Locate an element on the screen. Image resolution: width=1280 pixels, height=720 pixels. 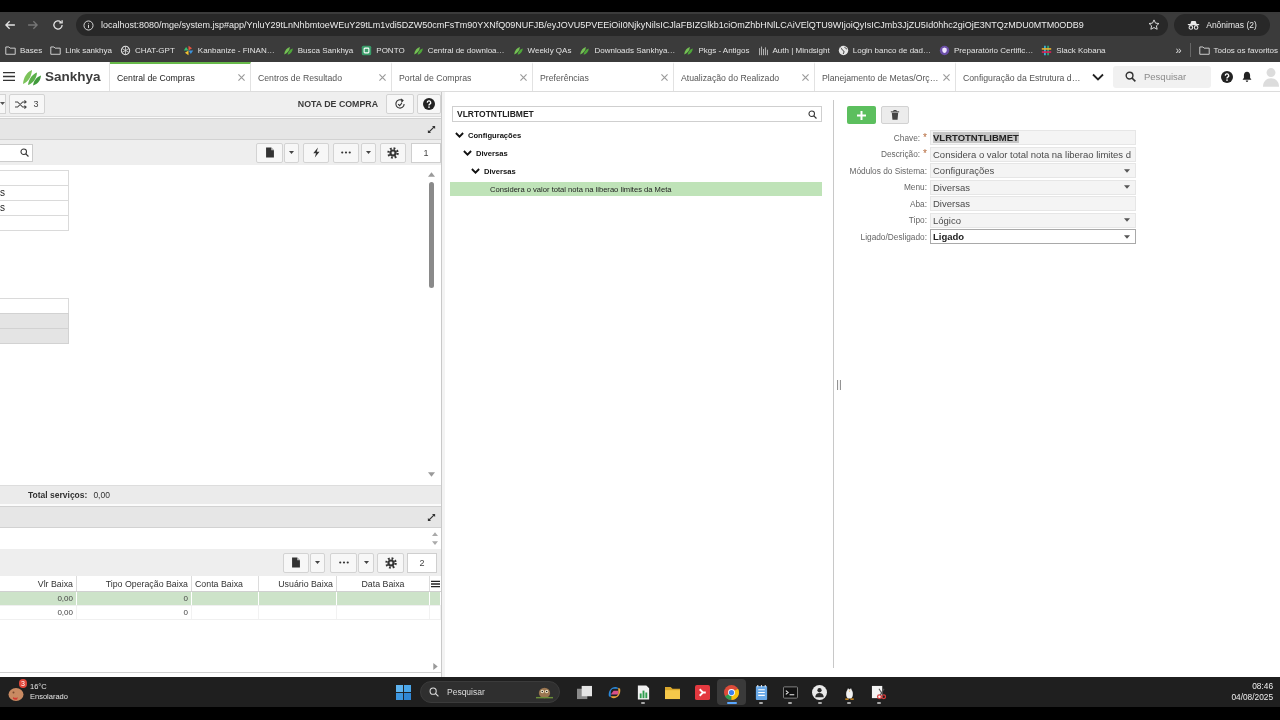
bookmark: PONTO is located at coordinates (383, 50).